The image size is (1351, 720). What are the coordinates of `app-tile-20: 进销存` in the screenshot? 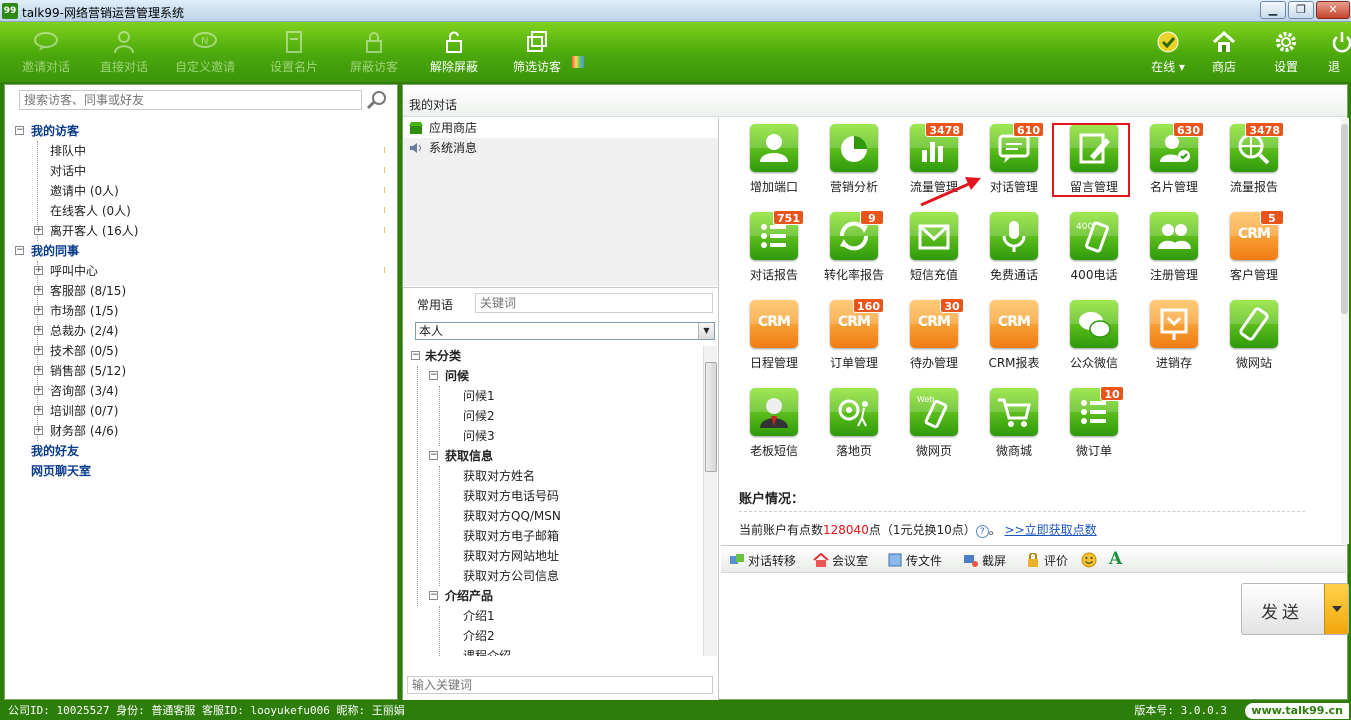 It's located at (1174, 340).